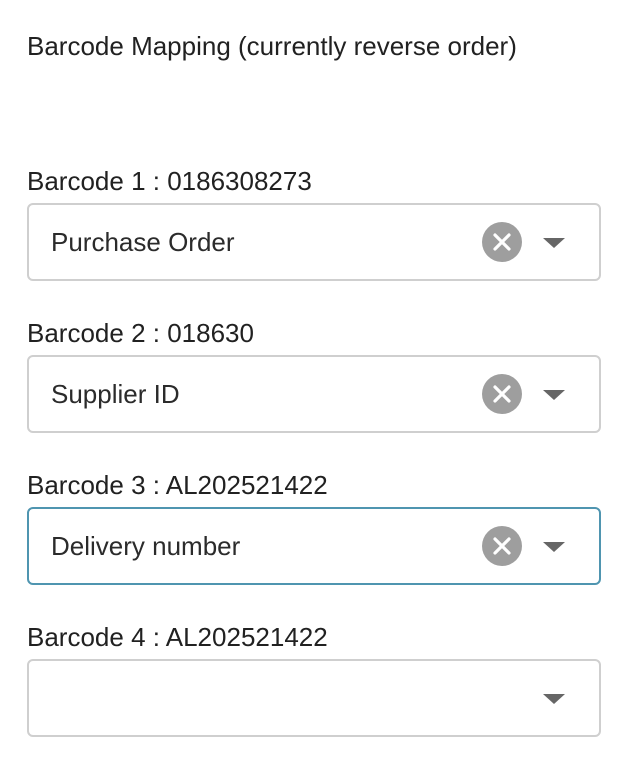  What do you see at coordinates (314, 698) in the screenshot?
I see `barcode-4-select` at bounding box center [314, 698].